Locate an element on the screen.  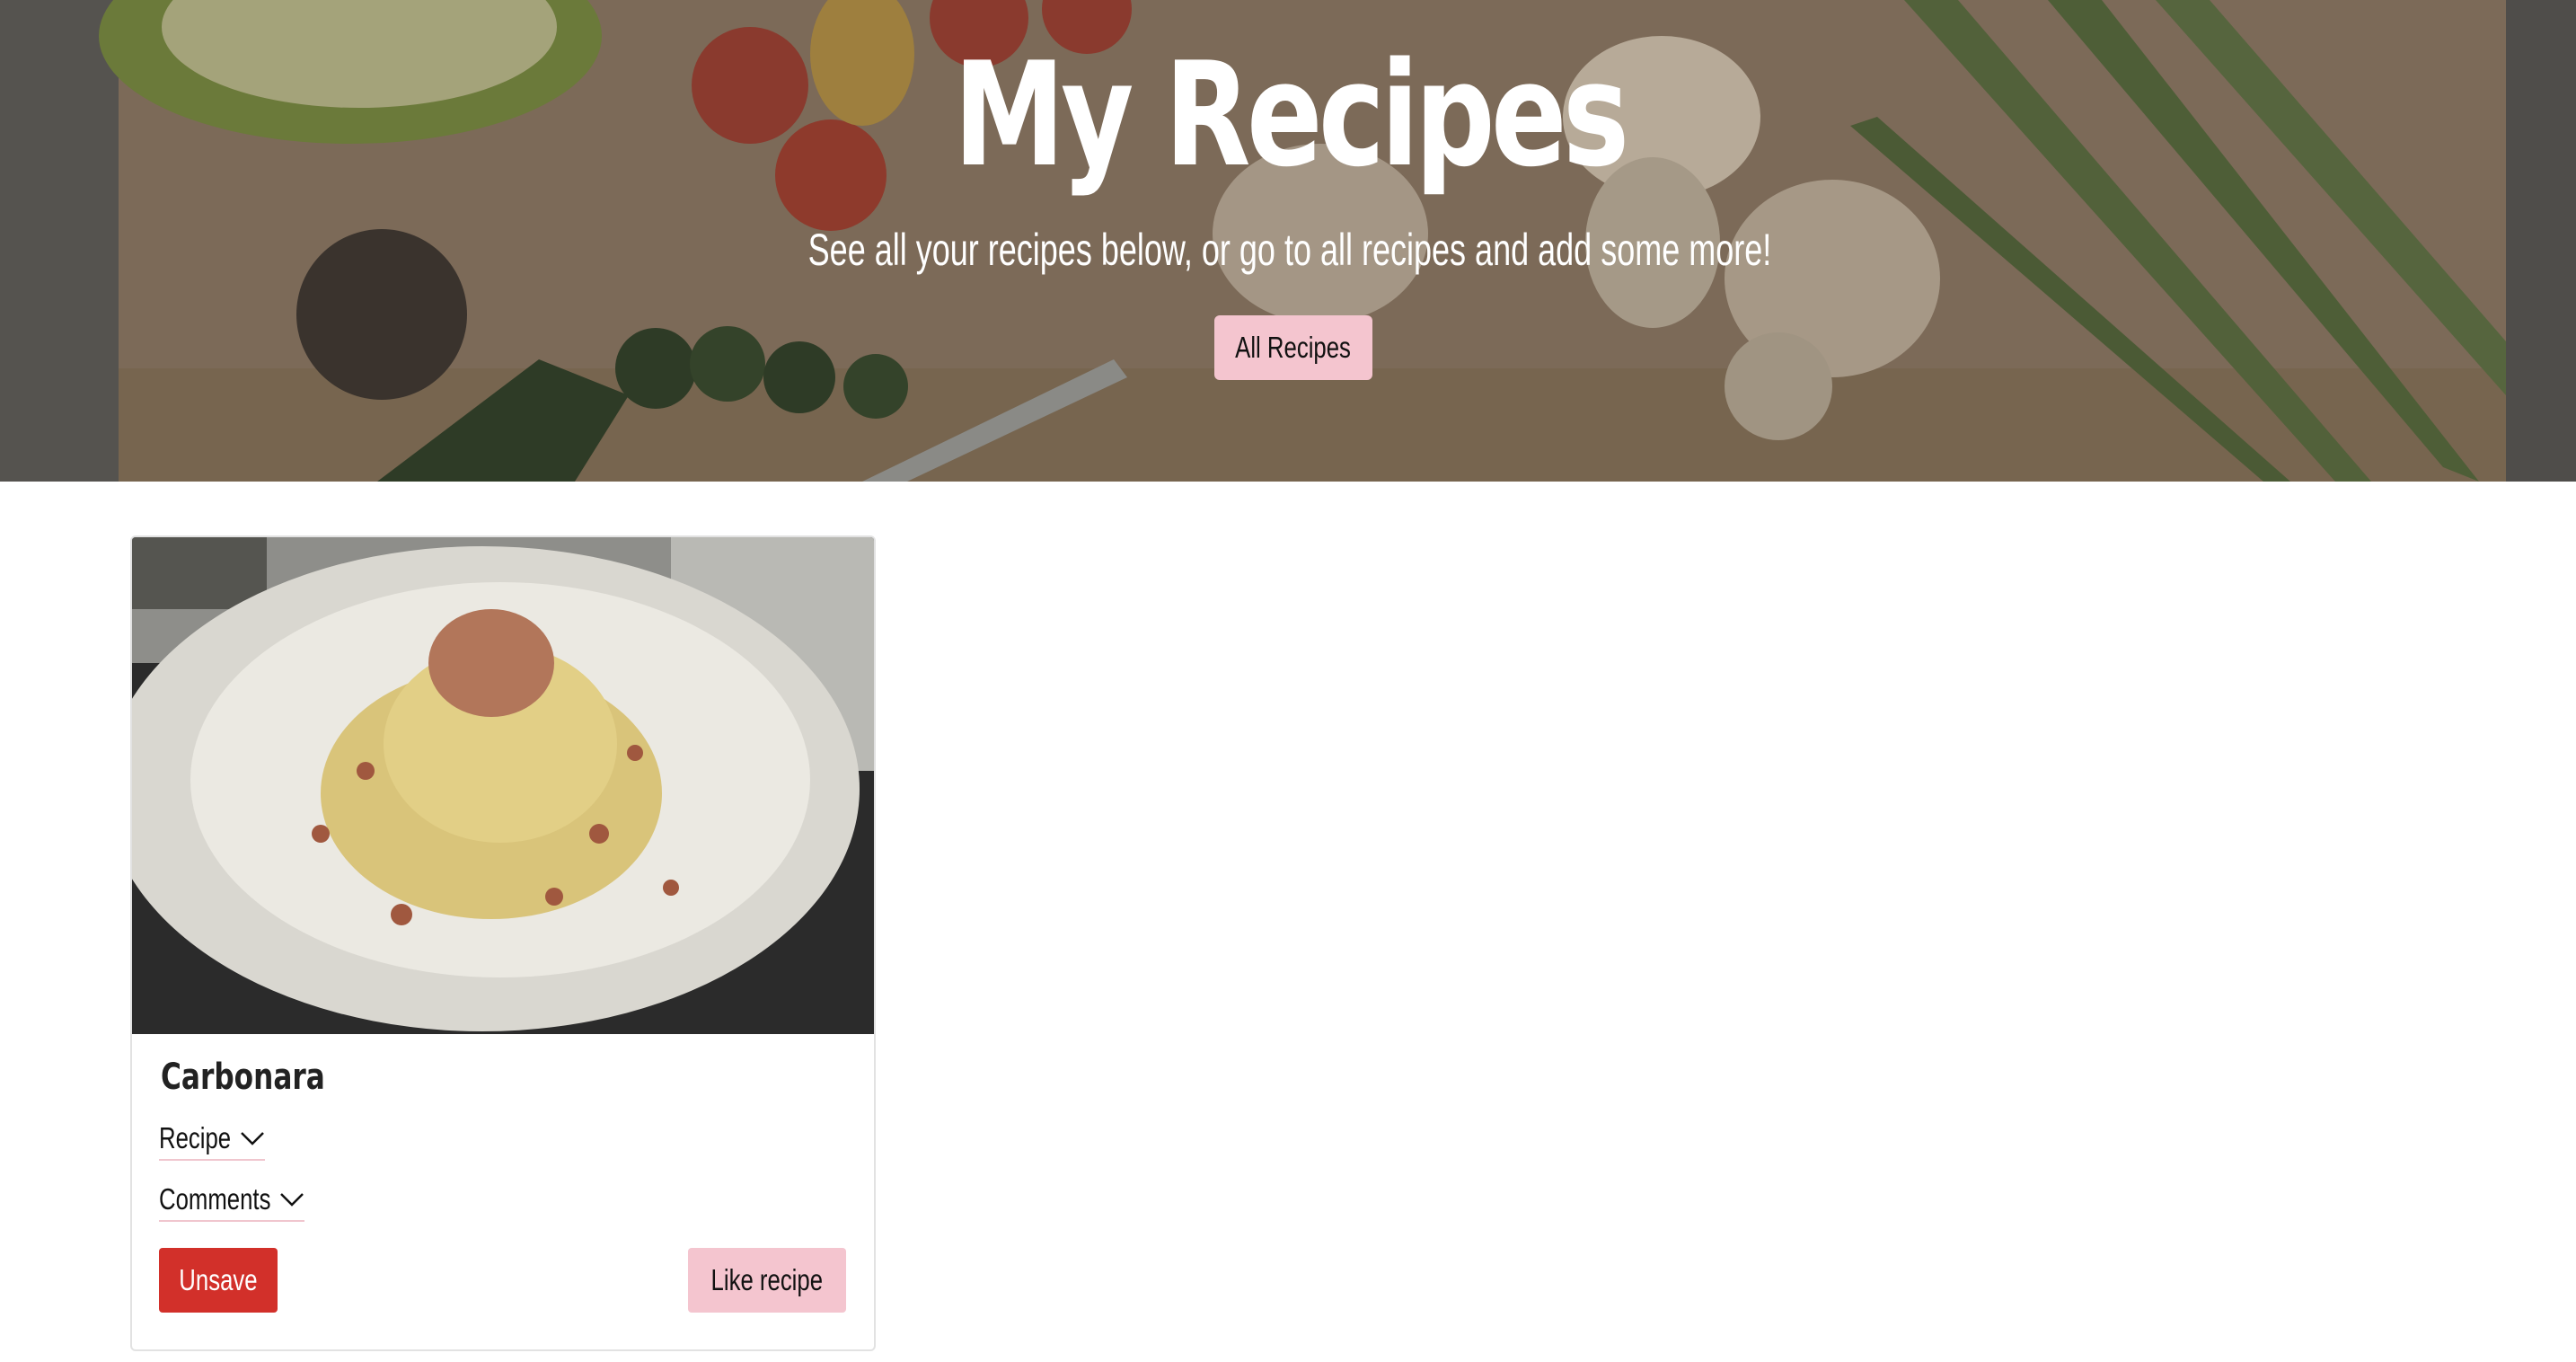
recipe-toggle: Recipe is located at coordinates (212, 1141).